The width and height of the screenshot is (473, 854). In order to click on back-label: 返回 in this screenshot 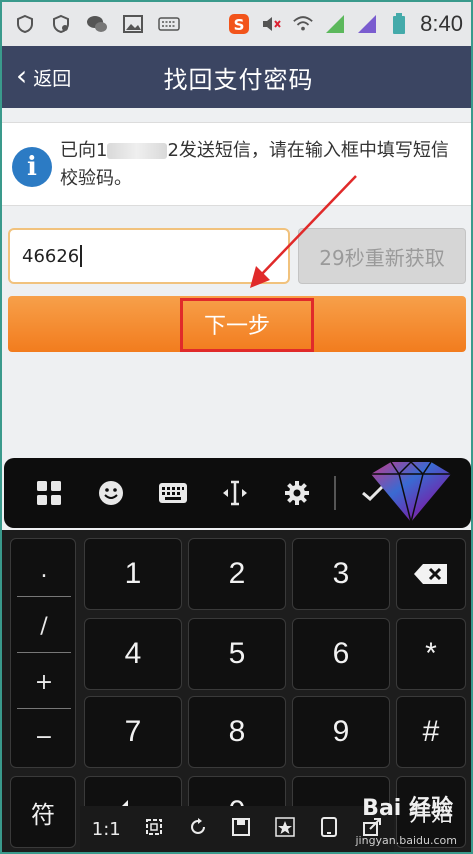, I will do `click(52, 78)`.